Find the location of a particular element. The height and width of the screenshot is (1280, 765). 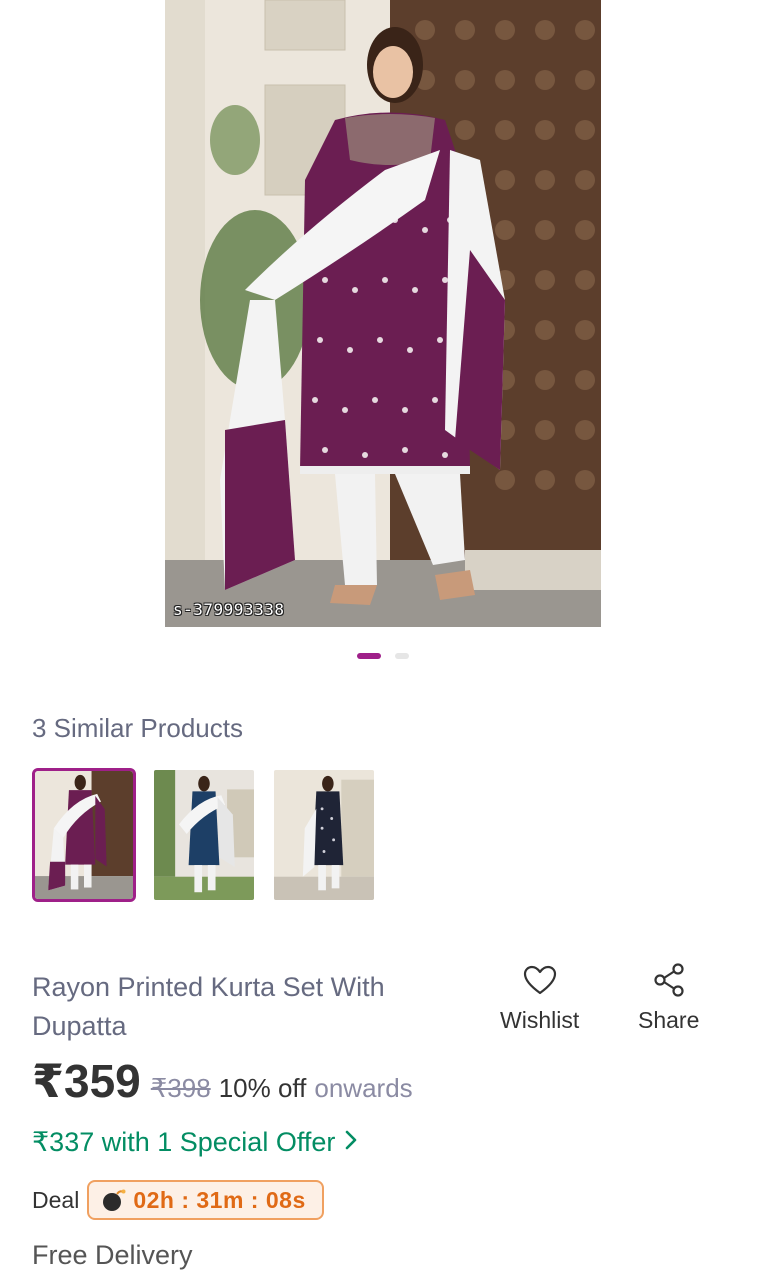

similar-products-heading: 3 Similar Products is located at coordinates (137, 728).